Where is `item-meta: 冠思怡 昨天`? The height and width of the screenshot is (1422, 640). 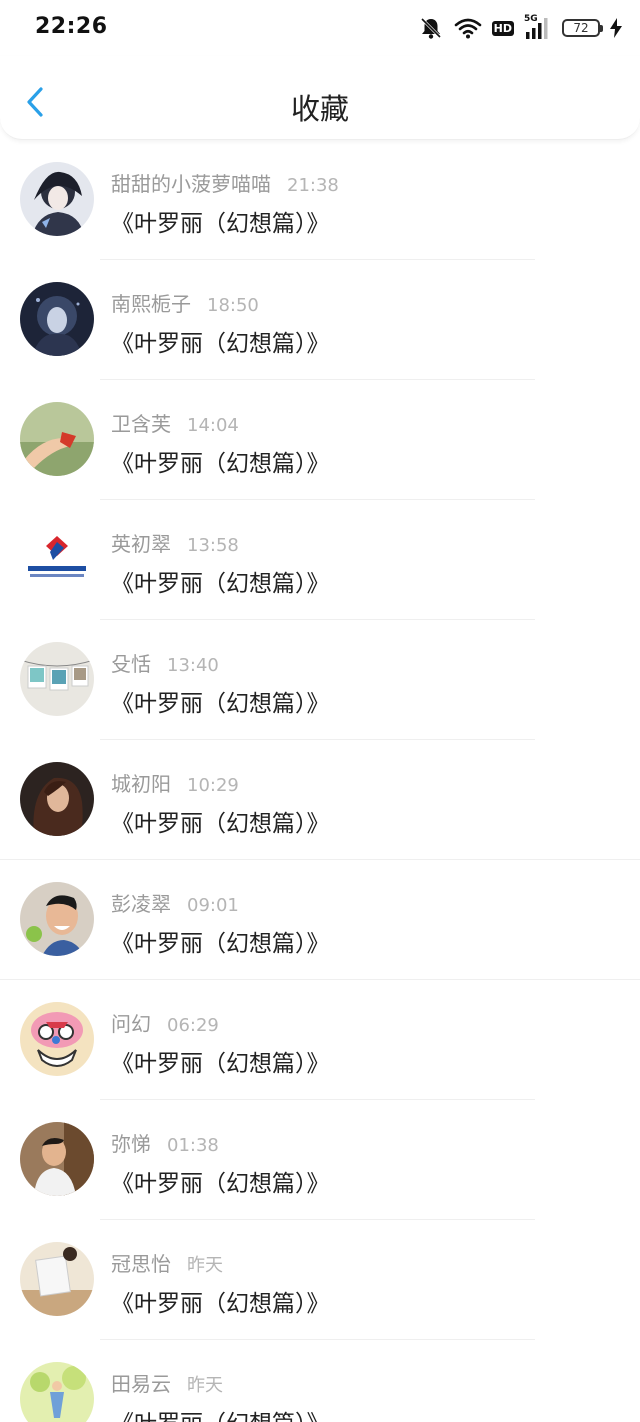
item-meta: 冠思怡 昨天 is located at coordinates (167, 1262).